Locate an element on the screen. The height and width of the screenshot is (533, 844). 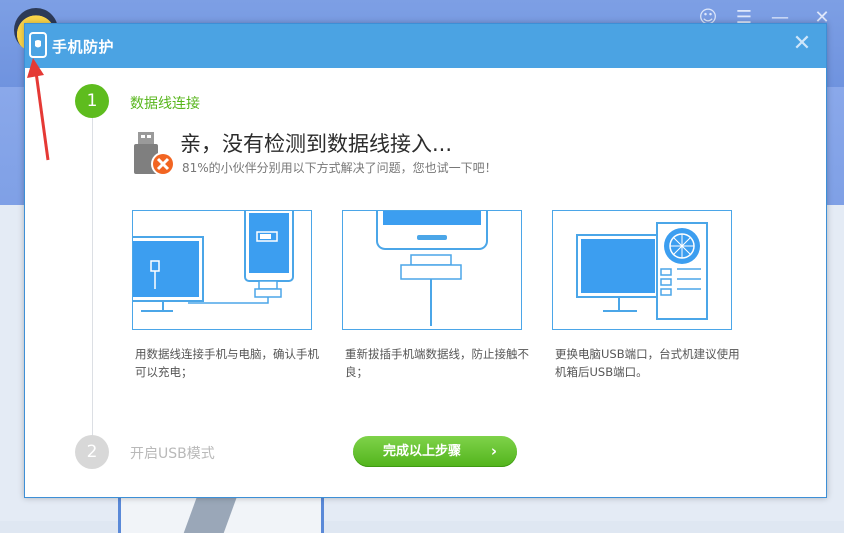
tip-card-replug is located at coordinates (432, 270).